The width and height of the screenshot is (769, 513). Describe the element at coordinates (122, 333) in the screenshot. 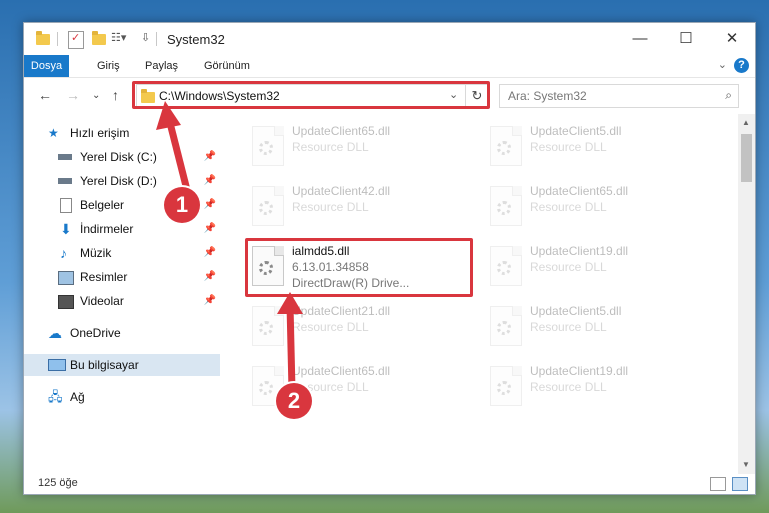

I see `sidebar-item-onedrive: ☁ OneDrive` at that location.